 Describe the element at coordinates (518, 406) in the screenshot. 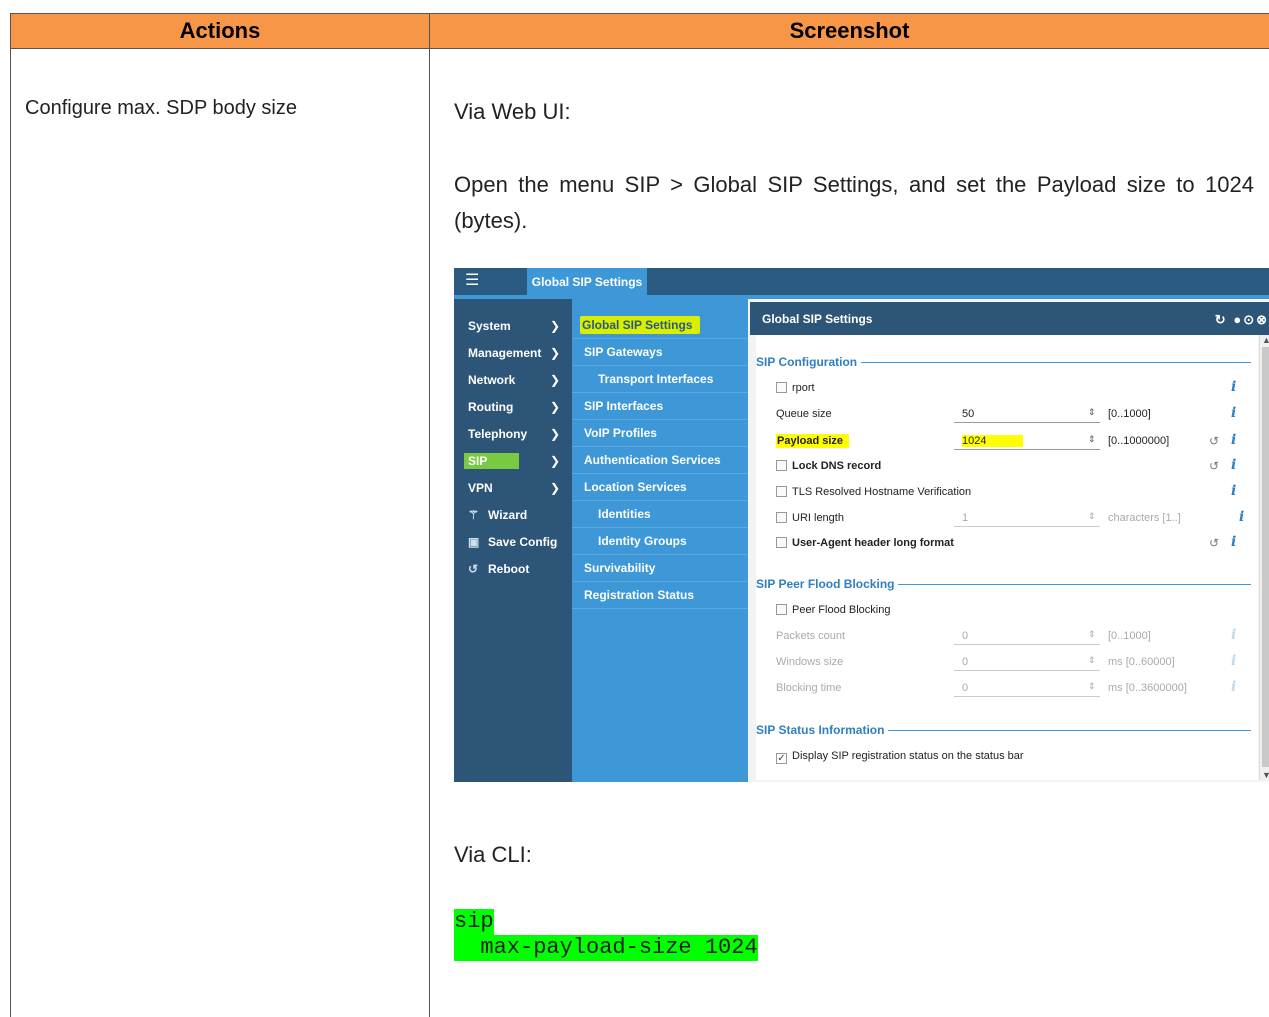

I see `nav-routing: Routing ❯` at that location.